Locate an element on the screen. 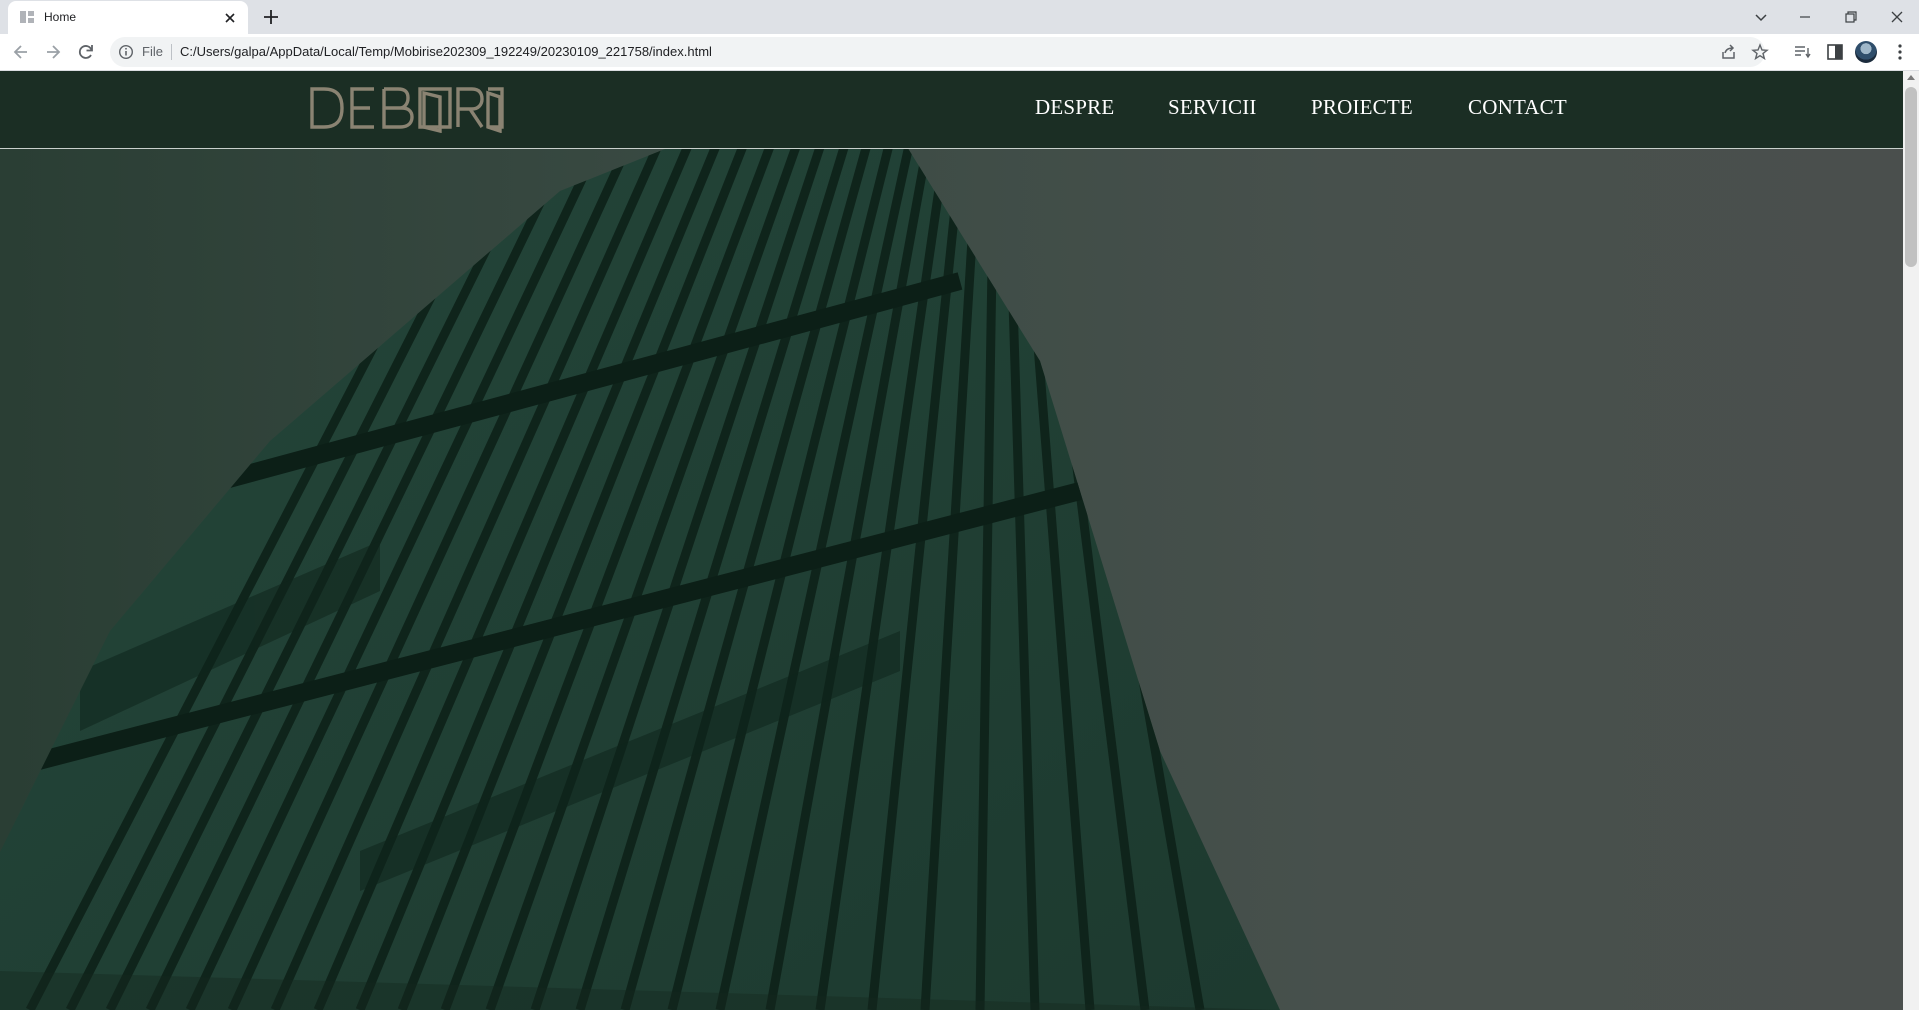 This screenshot has height=1010, width=1919. kebab-menu-icon is located at coordinates (1900, 52).